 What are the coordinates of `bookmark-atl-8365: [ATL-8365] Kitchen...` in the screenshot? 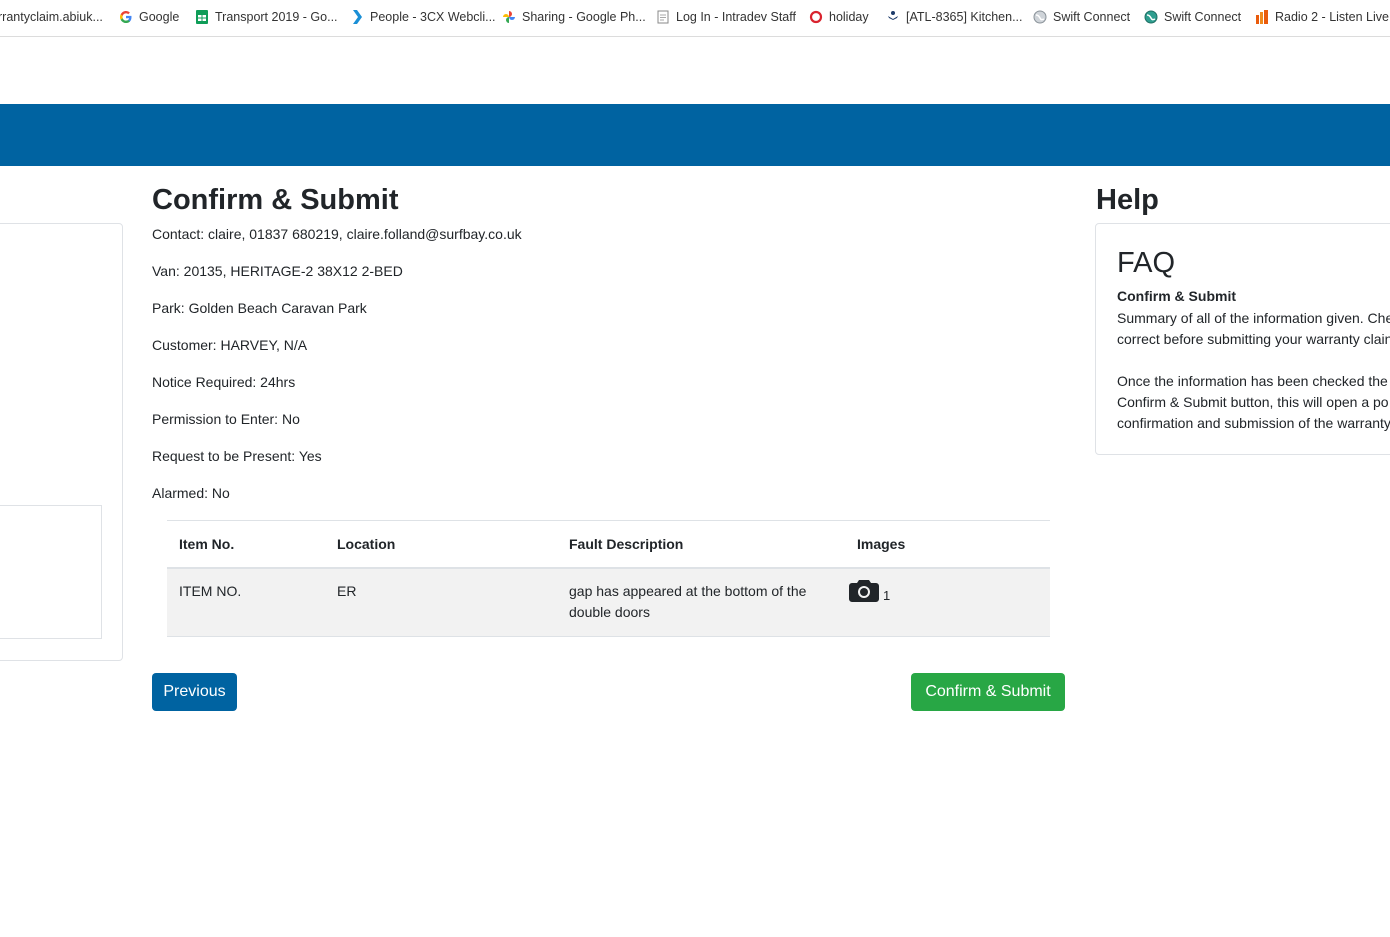 It's located at (954, 17).